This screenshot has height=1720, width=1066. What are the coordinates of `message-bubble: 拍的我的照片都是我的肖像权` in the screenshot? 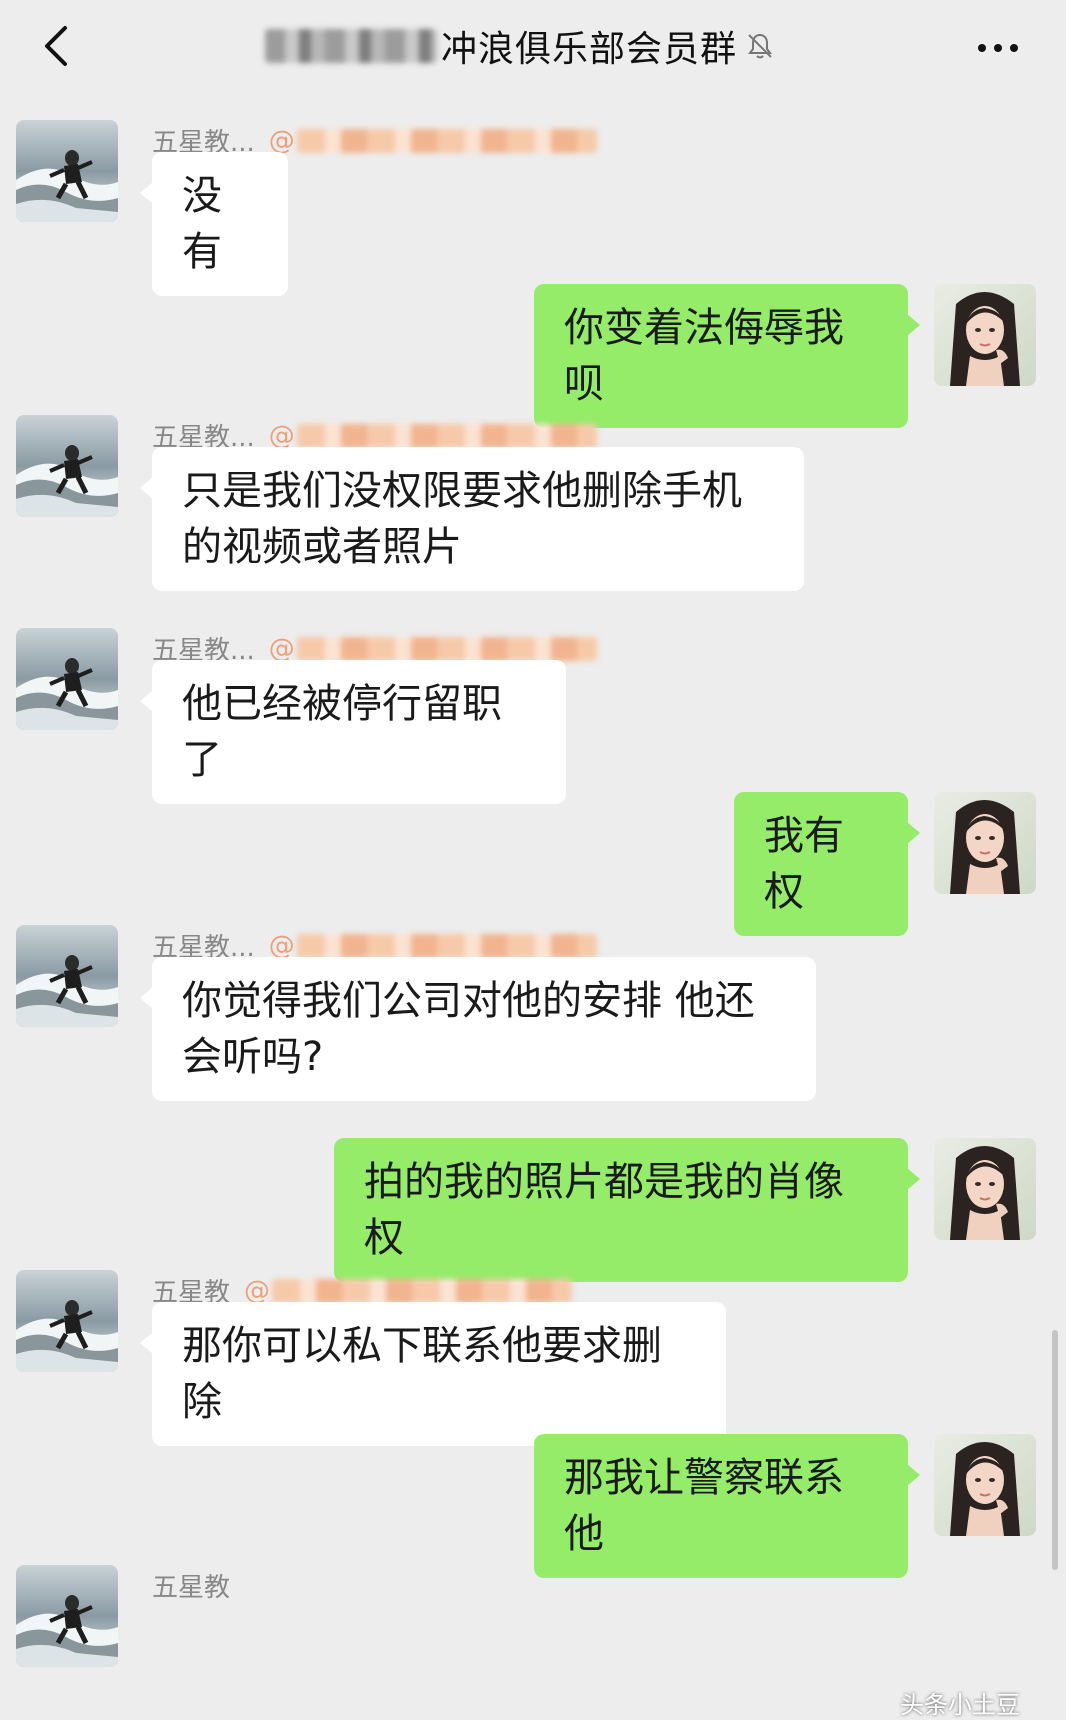 It's located at (627, 1210).